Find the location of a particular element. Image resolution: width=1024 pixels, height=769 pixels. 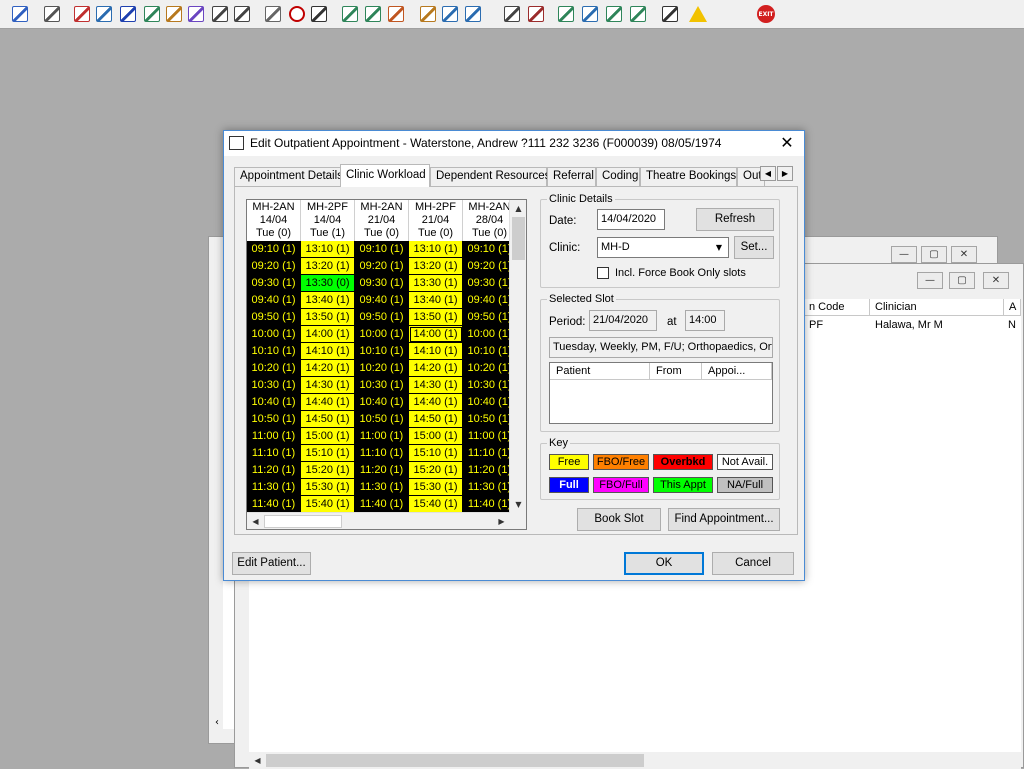

date-field: 14/04/2020 is located at coordinates (631, 219).